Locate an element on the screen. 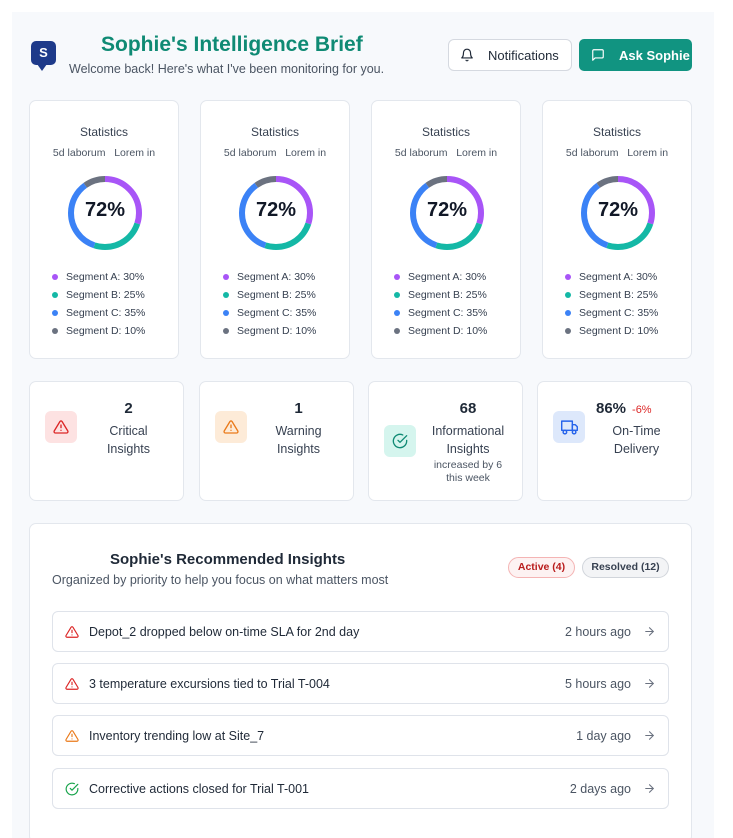  notifications-button: Notifications is located at coordinates (510, 55).